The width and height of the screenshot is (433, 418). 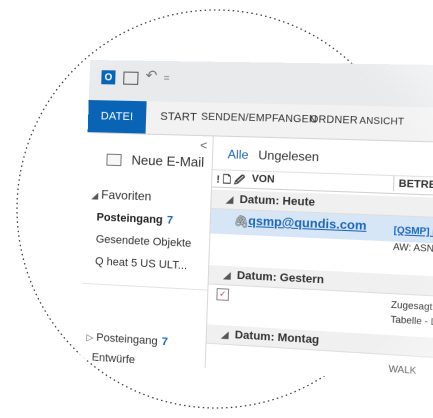 I want to click on favorite-item-inbox: Posteingang 7, so click(x=134, y=218).